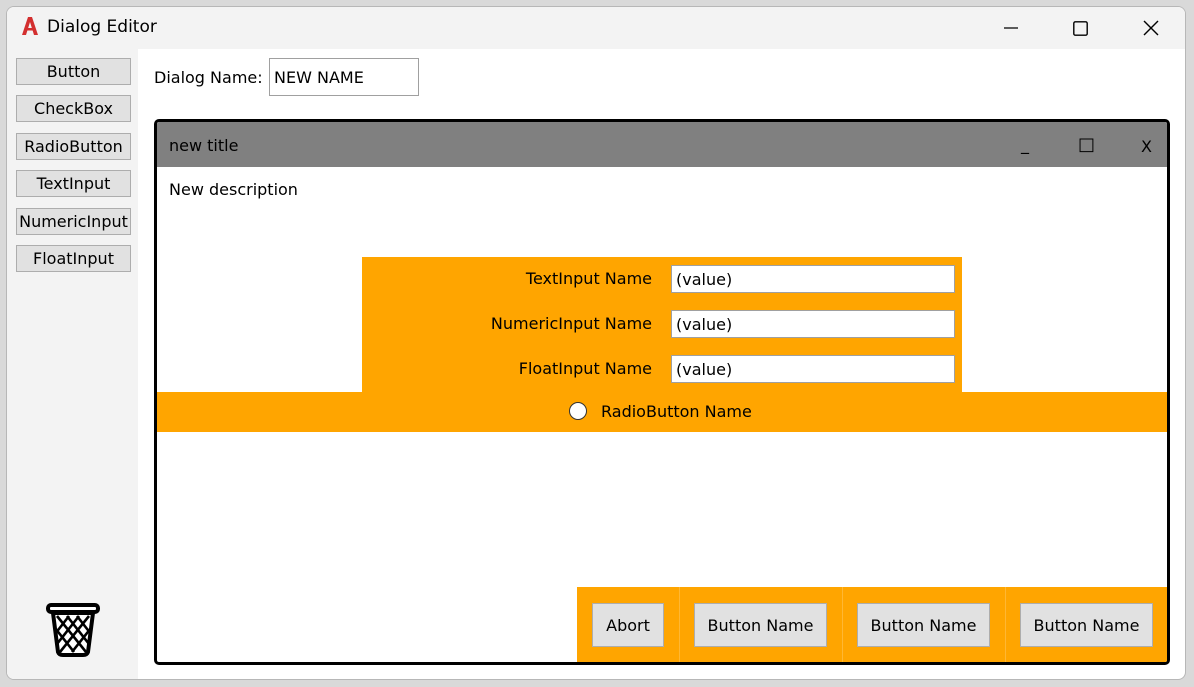 The width and height of the screenshot is (1194, 687). I want to click on tool-button-textinput: TextInput, so click(73, 183).